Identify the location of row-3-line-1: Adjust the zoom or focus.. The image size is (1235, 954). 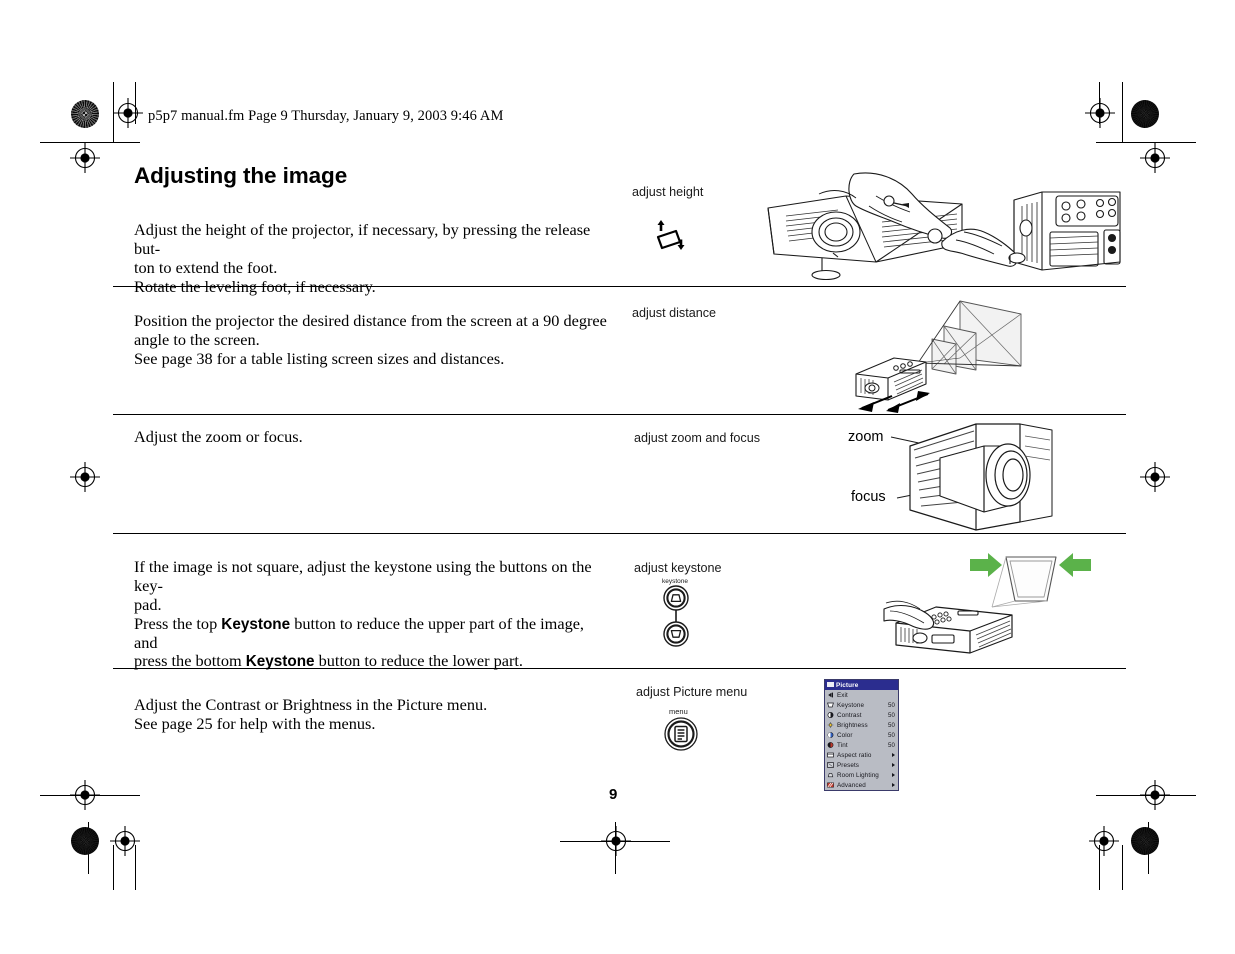
(218, 436).